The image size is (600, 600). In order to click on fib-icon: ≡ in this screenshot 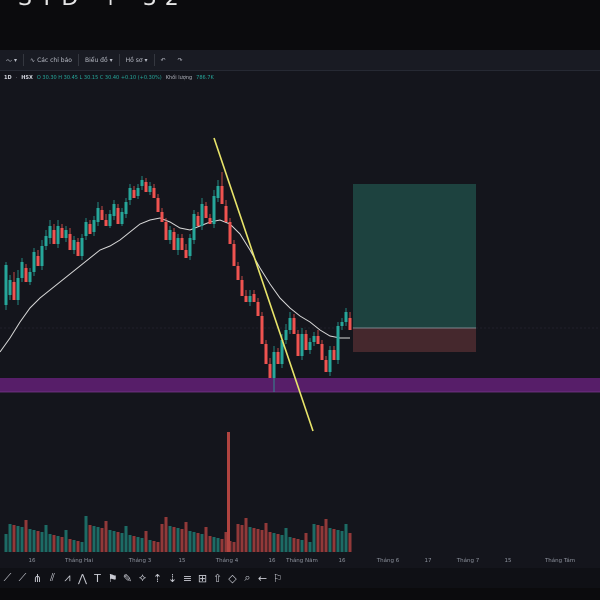, I will do `click(187, 578)`.